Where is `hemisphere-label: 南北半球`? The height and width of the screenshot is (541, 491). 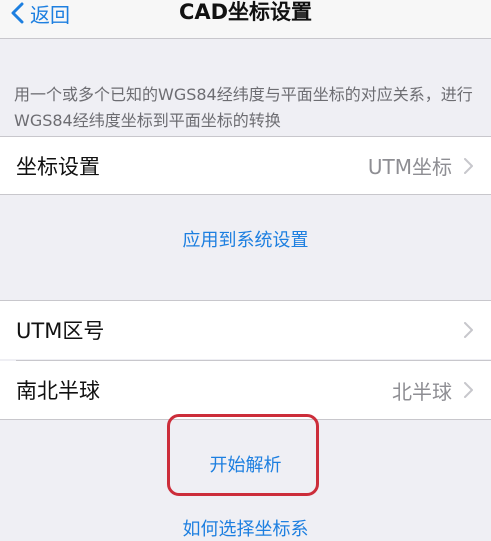 hemisphere-label: 南北半球 is located at coordinates (58, 391).